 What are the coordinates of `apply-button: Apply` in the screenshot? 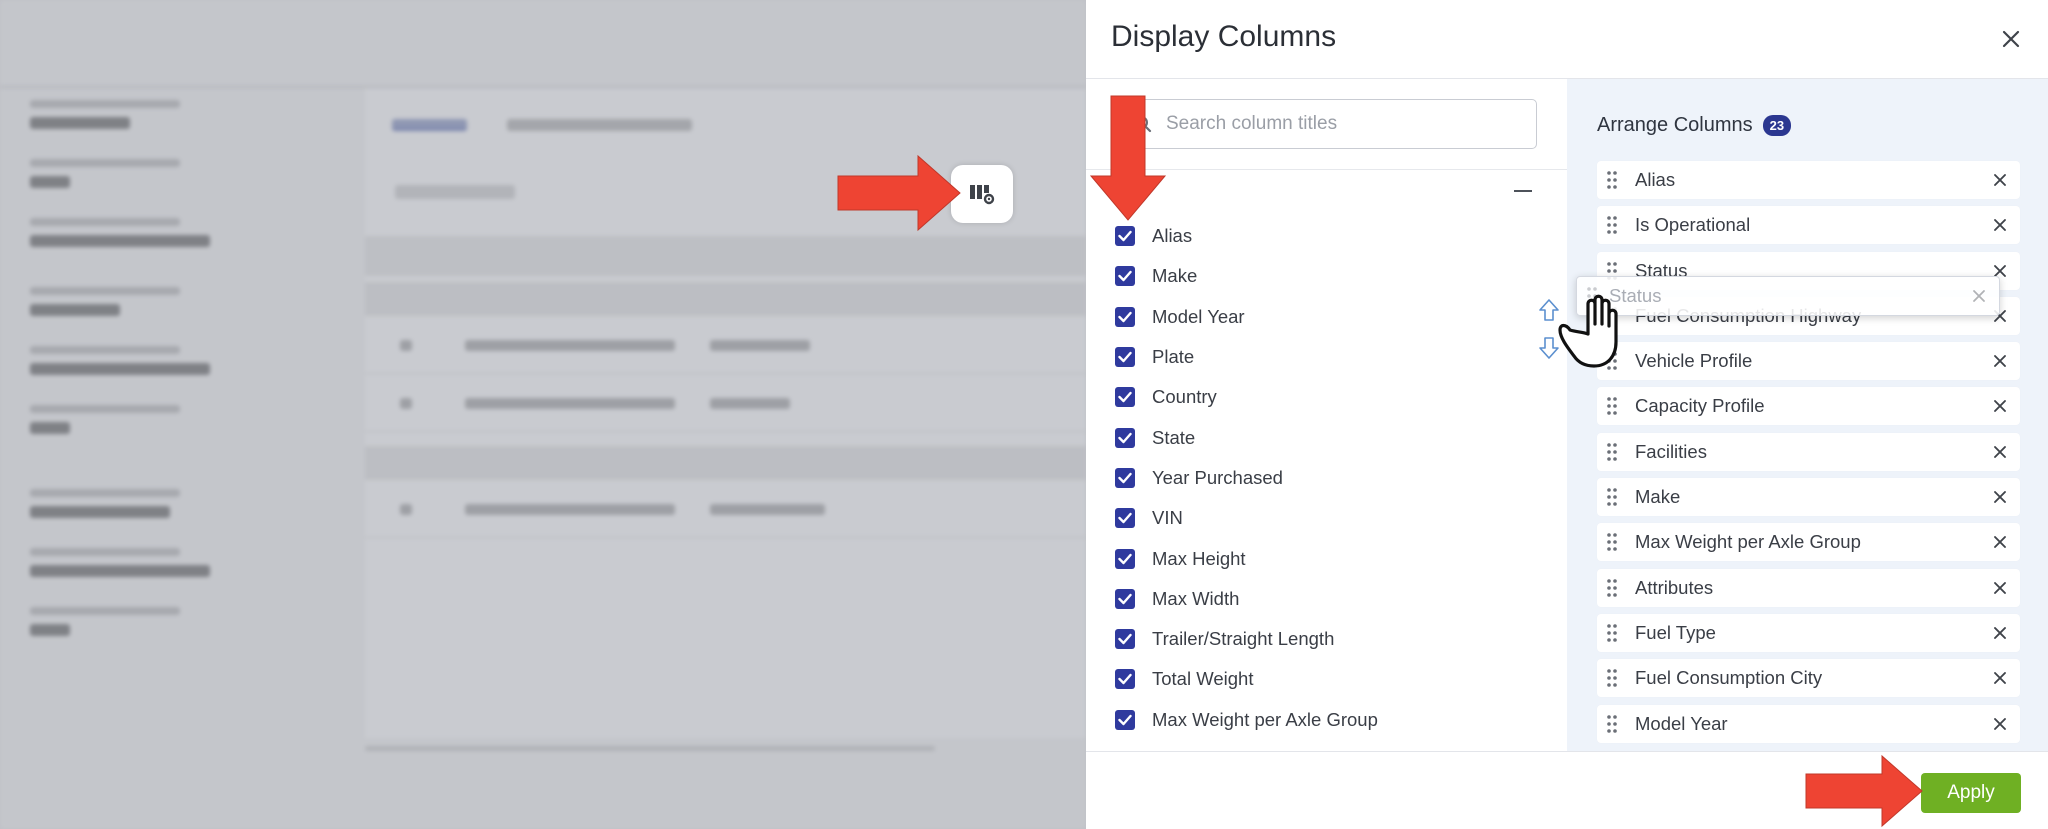 It's located at (1971, 793).